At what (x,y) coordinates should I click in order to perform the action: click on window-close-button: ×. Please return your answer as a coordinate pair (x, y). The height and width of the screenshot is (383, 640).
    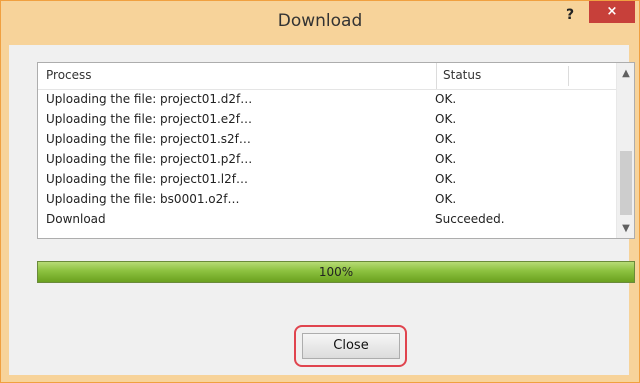
    Looking at the image, I should click on (612, 12).